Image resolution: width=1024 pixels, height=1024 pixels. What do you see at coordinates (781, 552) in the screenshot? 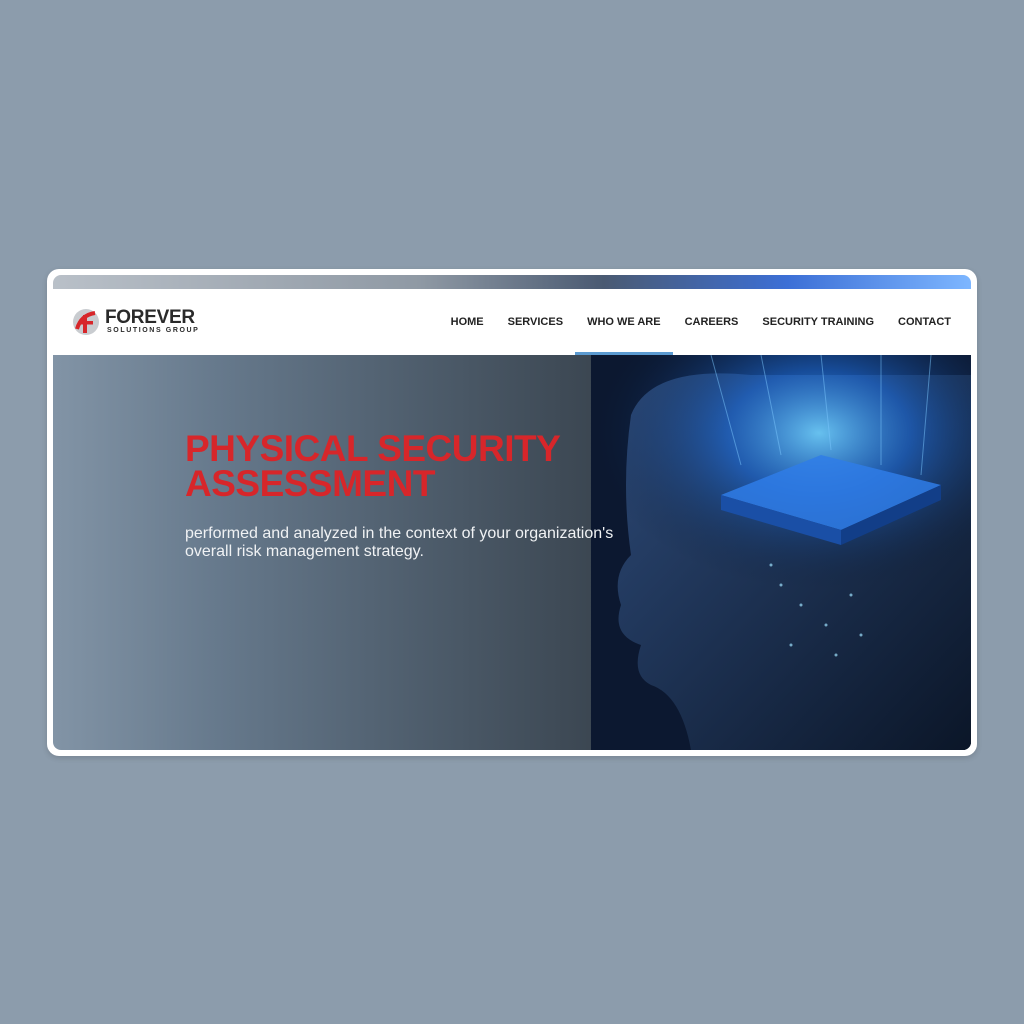
I see `digital-head-illustration` at bounding box center [781, 552].